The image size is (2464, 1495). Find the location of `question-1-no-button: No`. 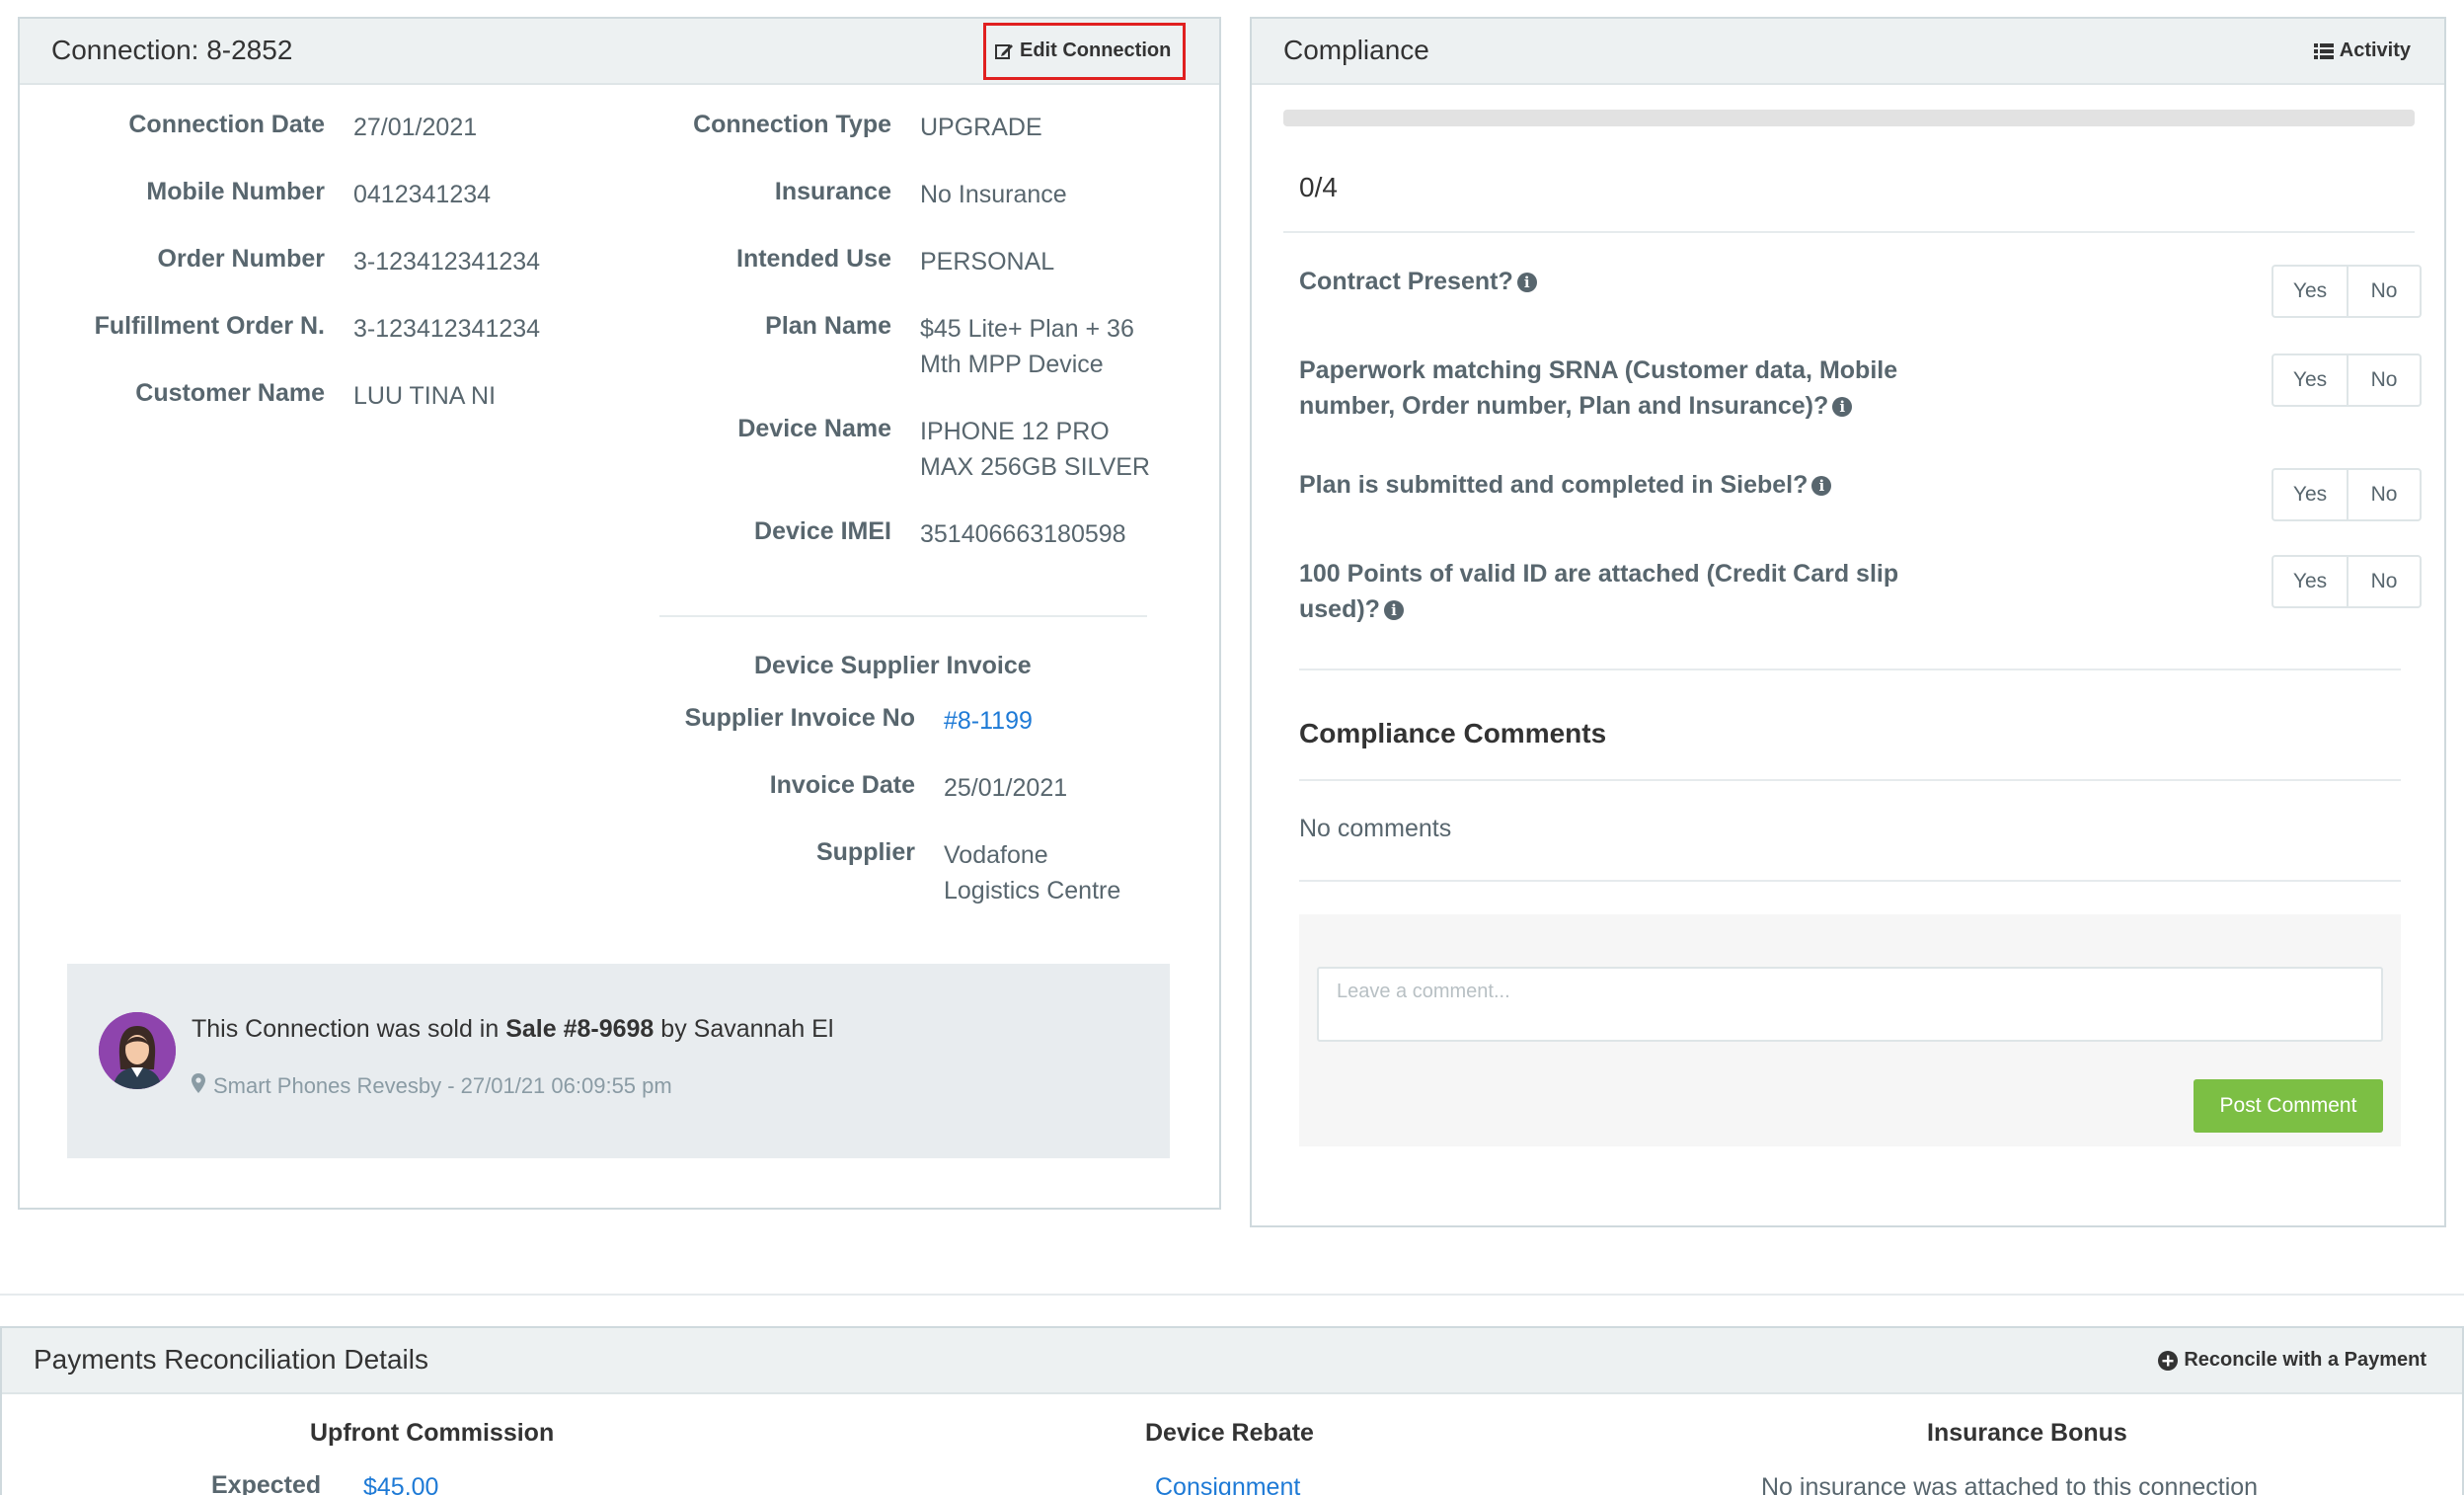

question-1-no-button: No is located at coordinates (2383, 291).